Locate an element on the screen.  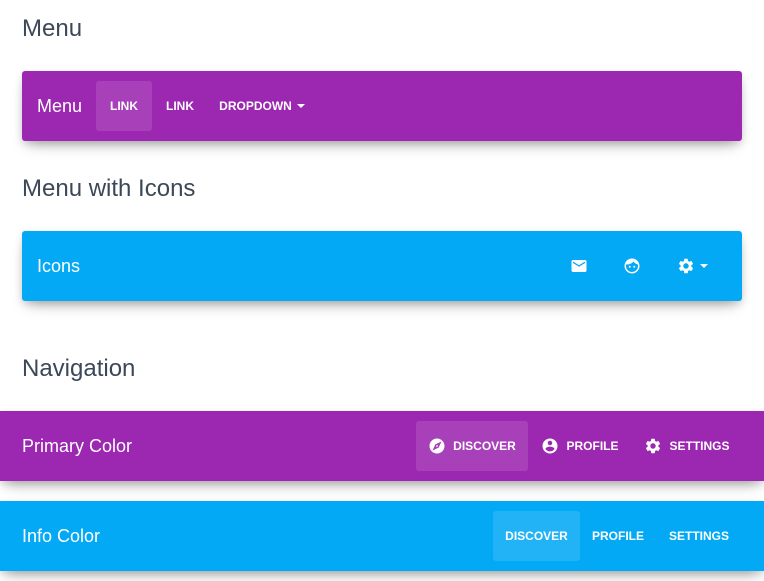
dropdown-label: DROPDOWN is located at coordinates (255, 106).